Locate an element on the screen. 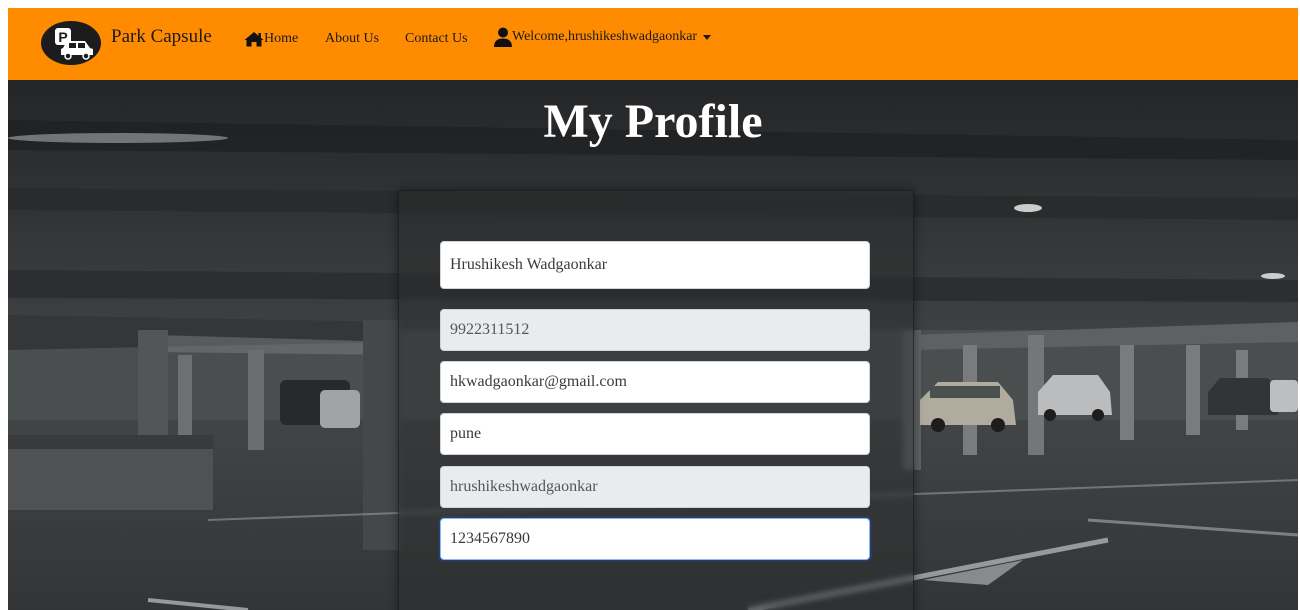 The image size is (1300, 610). chevron-down-icon is located at coordinates (707, 37).